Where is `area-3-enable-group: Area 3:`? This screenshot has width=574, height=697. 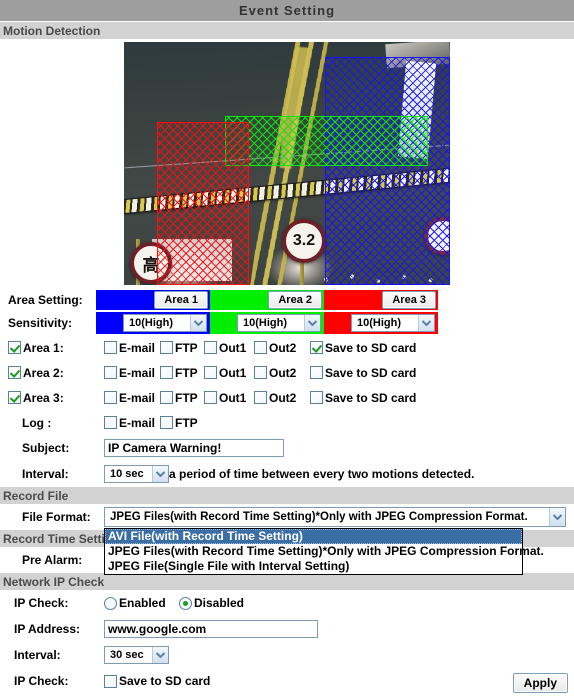
area-3-enable-group: Area 3: is located at coordinates (56, 398).